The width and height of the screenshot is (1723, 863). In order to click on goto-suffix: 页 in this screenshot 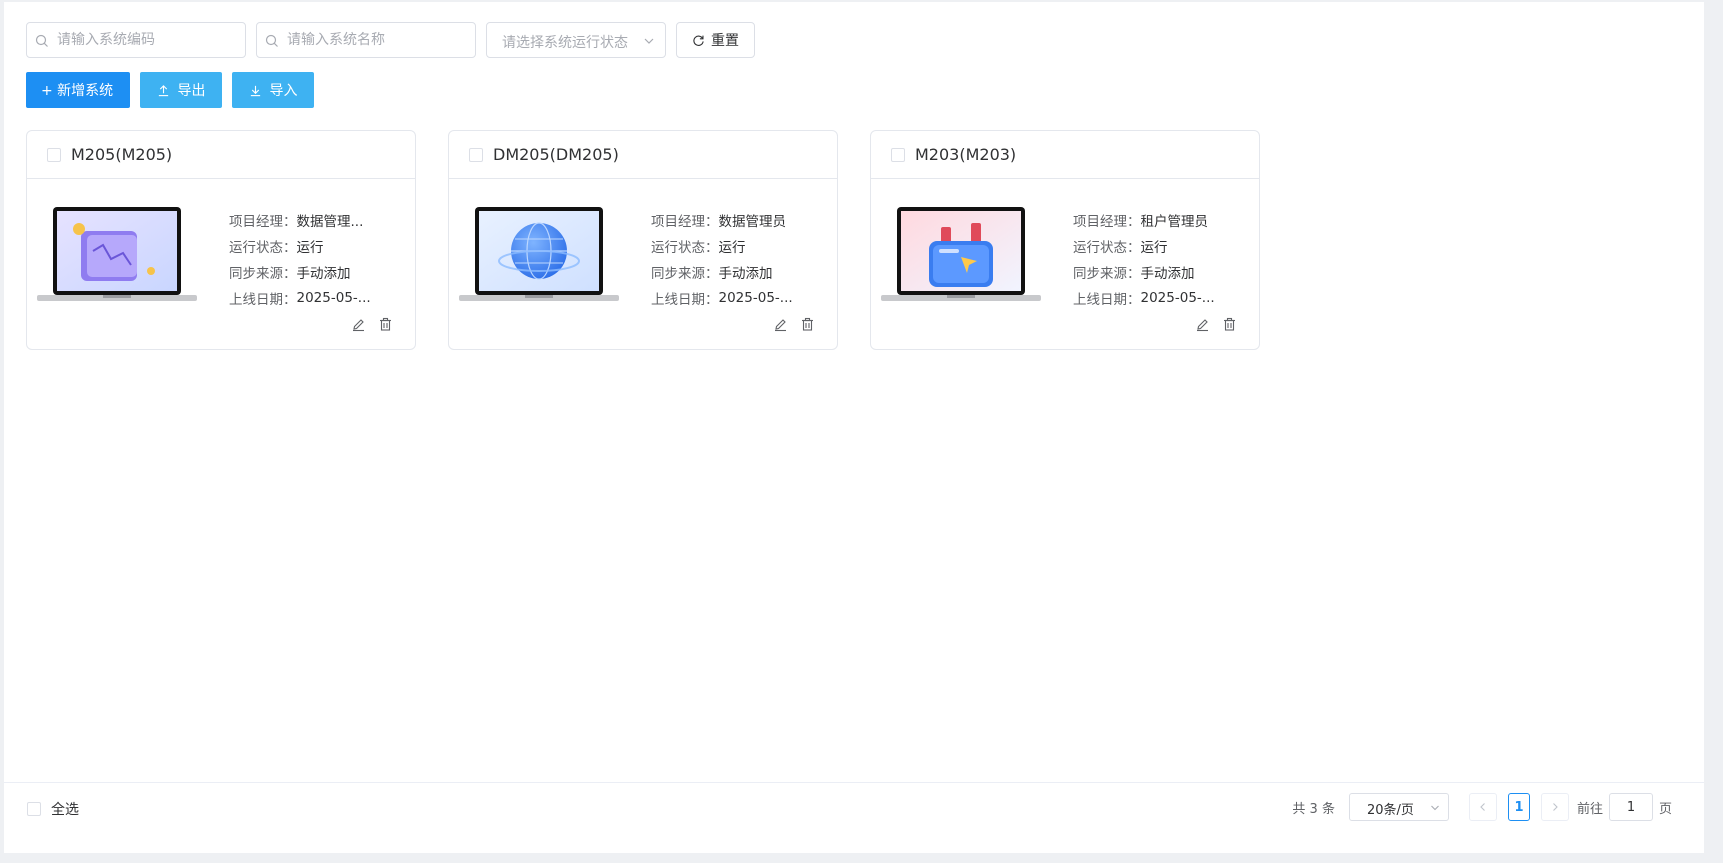, I will do `click(1665, 809)`.